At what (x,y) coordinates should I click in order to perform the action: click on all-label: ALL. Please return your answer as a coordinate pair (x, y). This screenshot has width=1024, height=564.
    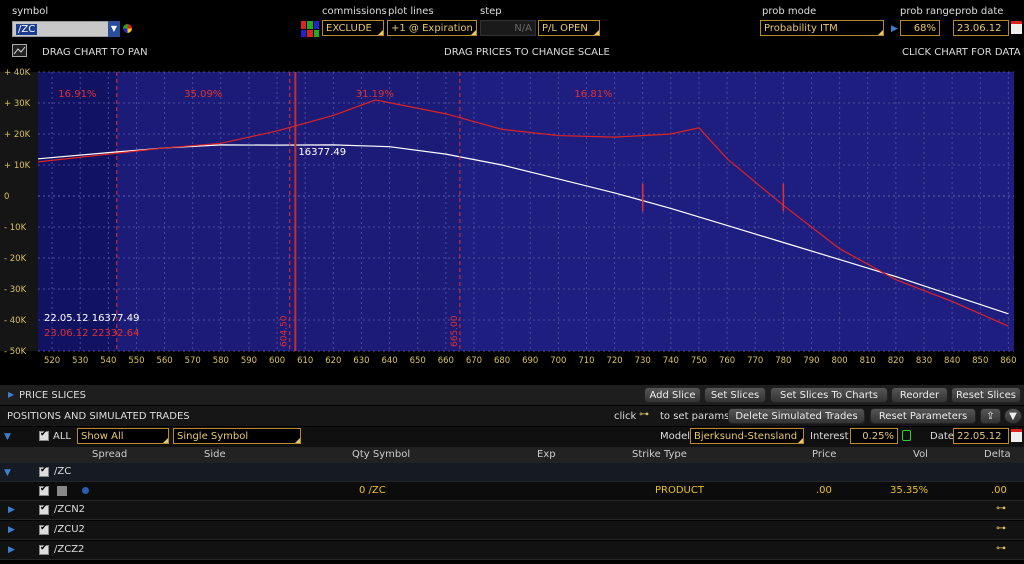
    Looking at the image, I should click on (62, 436).